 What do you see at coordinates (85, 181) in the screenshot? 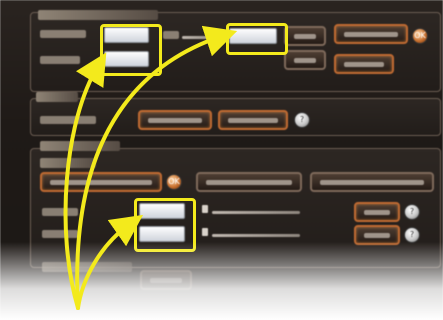
I see `arrow-to-top-left` at bounding box center [85, 181].